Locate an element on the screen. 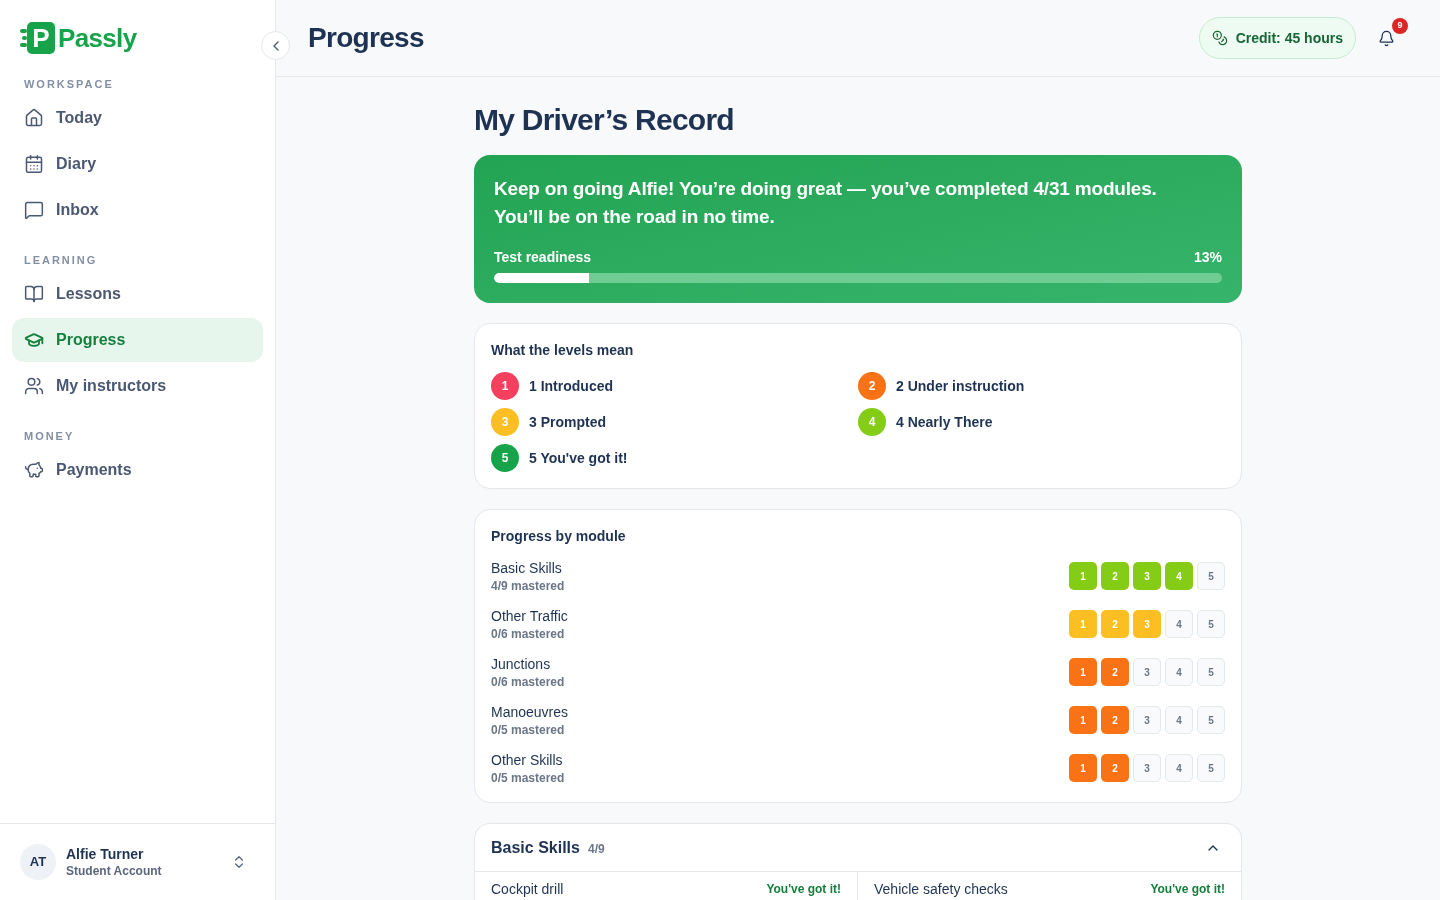 This screenshot has height=900, width=1440. notification-count: 9 is located at coordinates (1400, 26).